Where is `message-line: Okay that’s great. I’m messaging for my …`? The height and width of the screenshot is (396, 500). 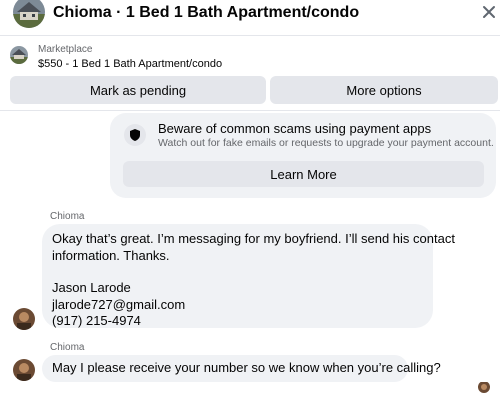
message-line: Okay that’s great. I’m messaging for my … is located at coordinates (253, 238).